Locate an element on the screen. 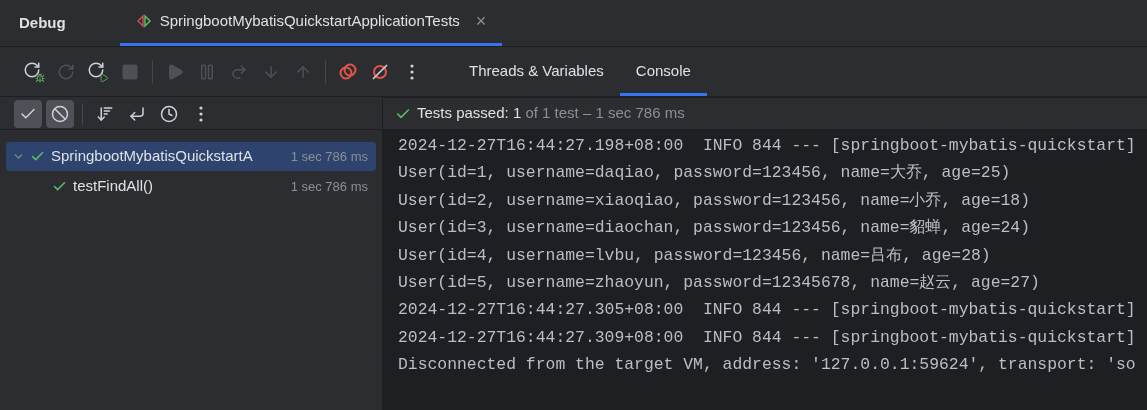 The width and height of the screenshot is (1147, 410). session-tab: SpringbootMybatisQuickstartApplicationTests × is located at coordinates (311, 23).